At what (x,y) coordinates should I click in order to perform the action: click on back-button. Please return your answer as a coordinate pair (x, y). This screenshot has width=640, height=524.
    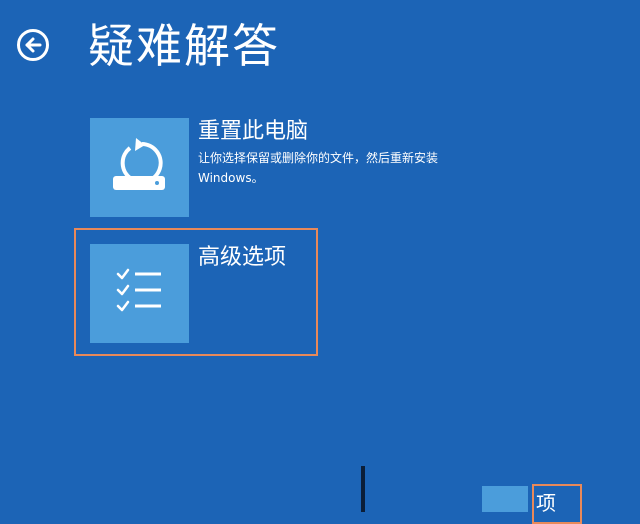
    Looking at the image, I should click on (33, 45).